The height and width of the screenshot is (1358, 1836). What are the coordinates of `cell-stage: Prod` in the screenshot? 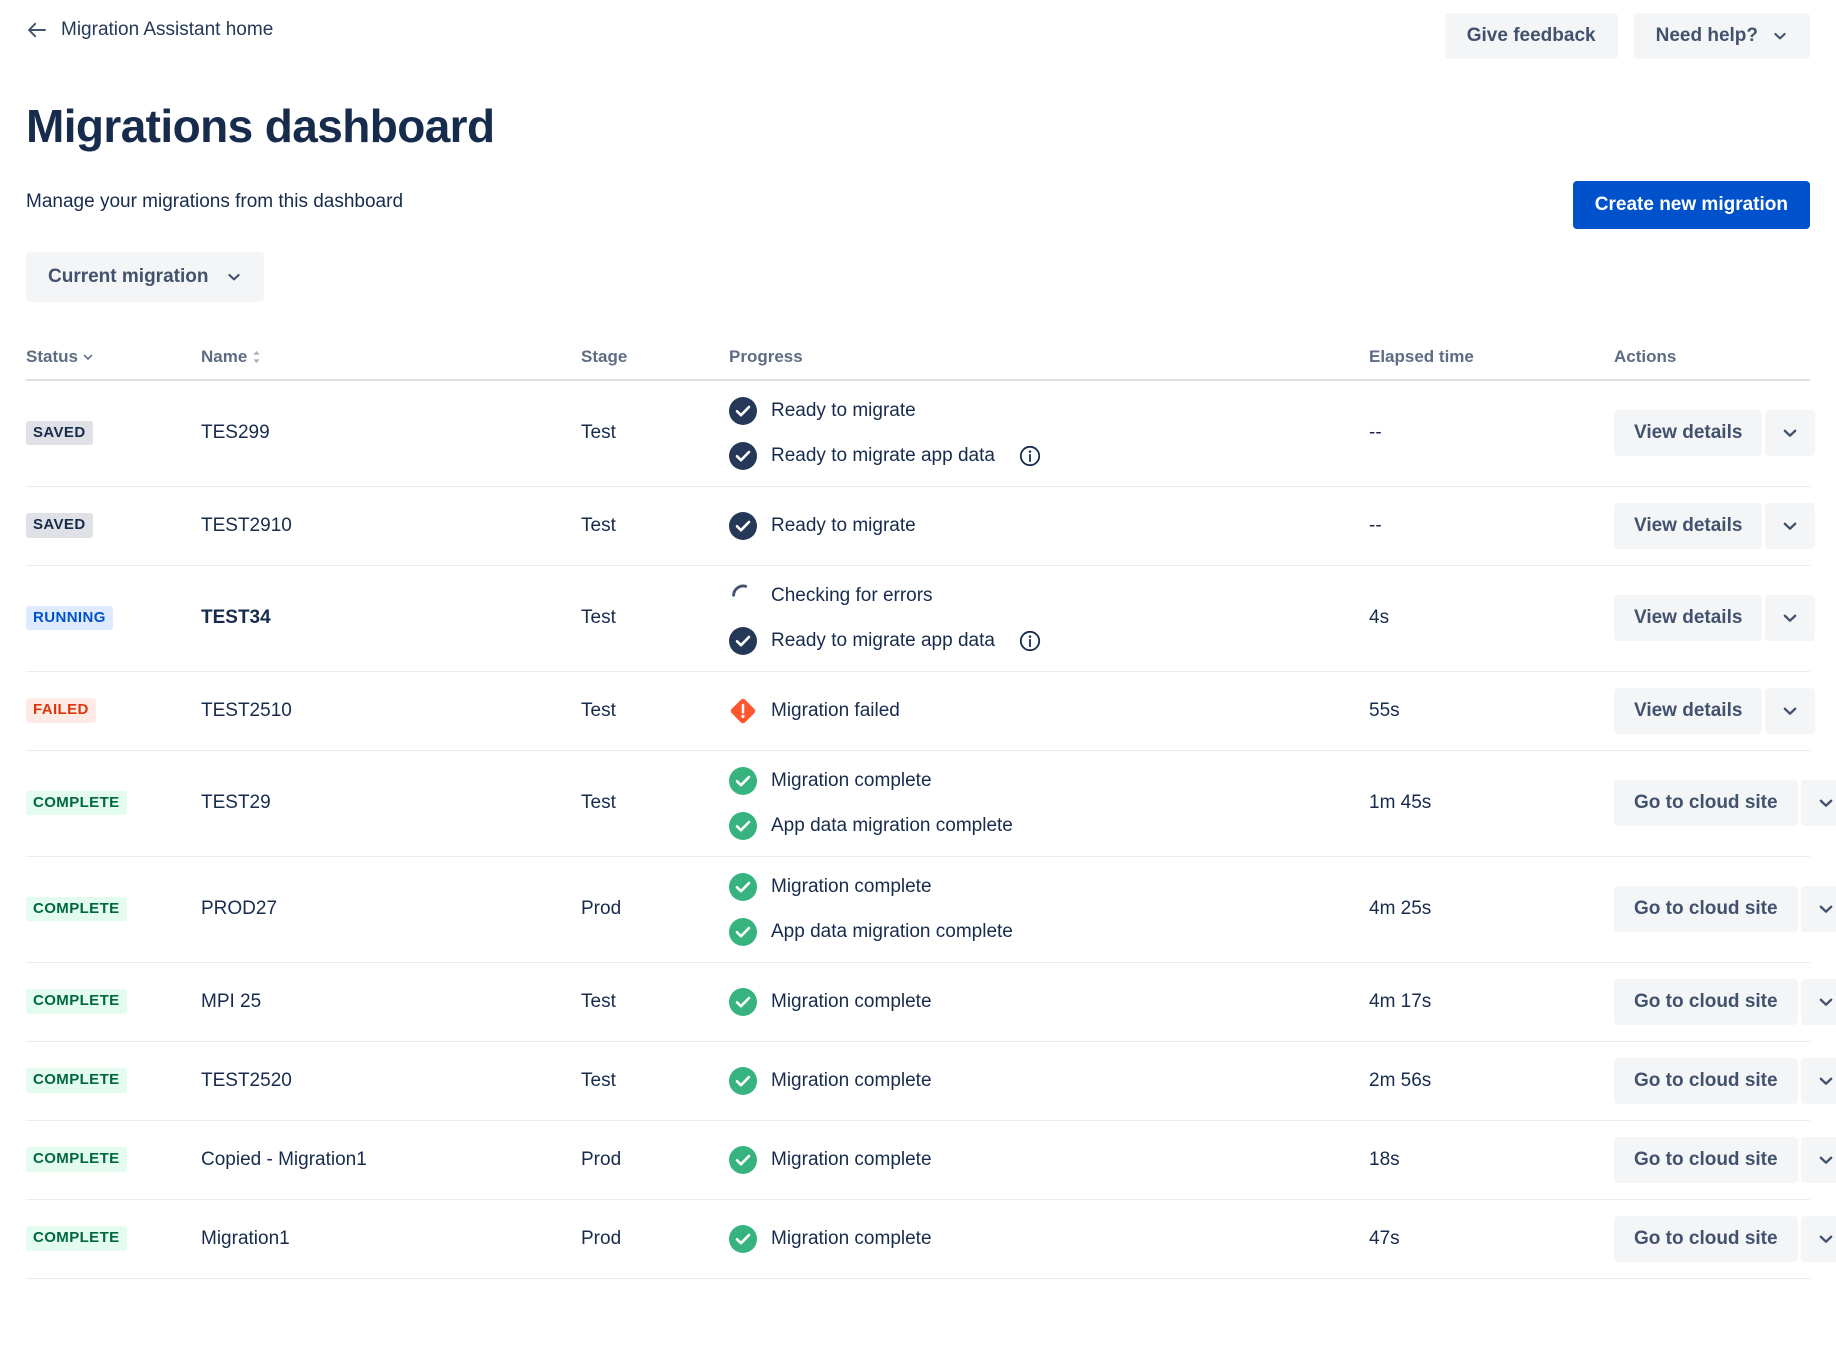 It's located at (655, 909).